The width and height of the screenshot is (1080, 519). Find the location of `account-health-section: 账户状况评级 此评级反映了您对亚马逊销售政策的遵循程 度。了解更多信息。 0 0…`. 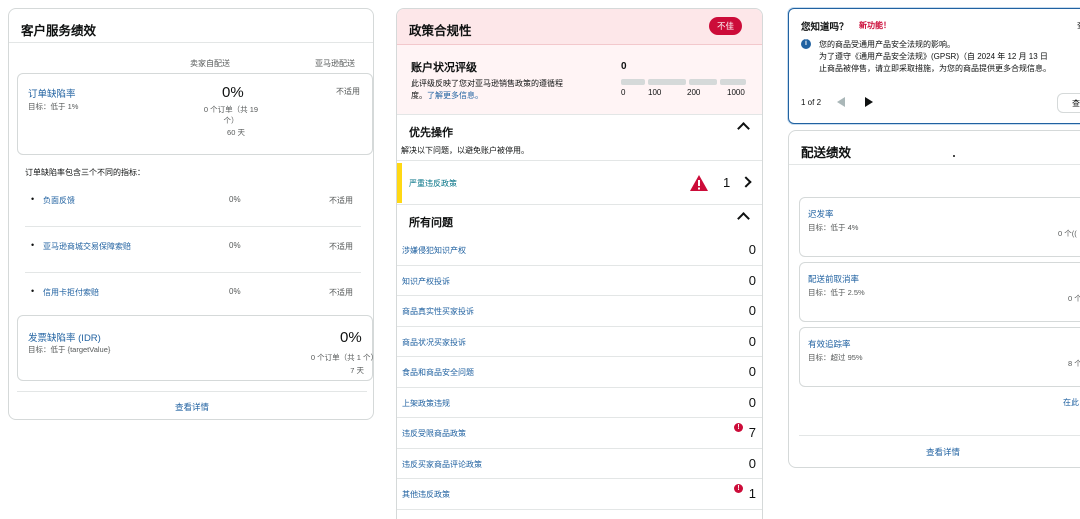

account-health-section: 账户状况评级 此评级反映了您对亚马逊销售政策的遵循程 度。了解更多信息。 0 0… is located at coordinates (579, 80).